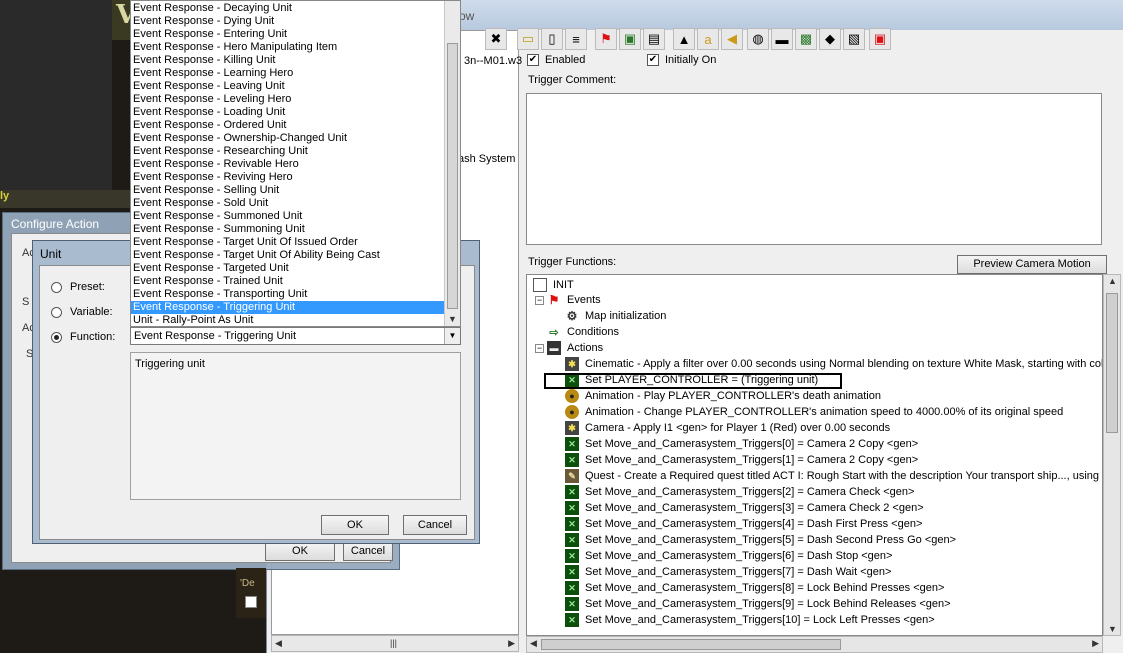 This screenshot has height=653, width=1123. I want to click on preset-radio-icon, so click(56, 287).